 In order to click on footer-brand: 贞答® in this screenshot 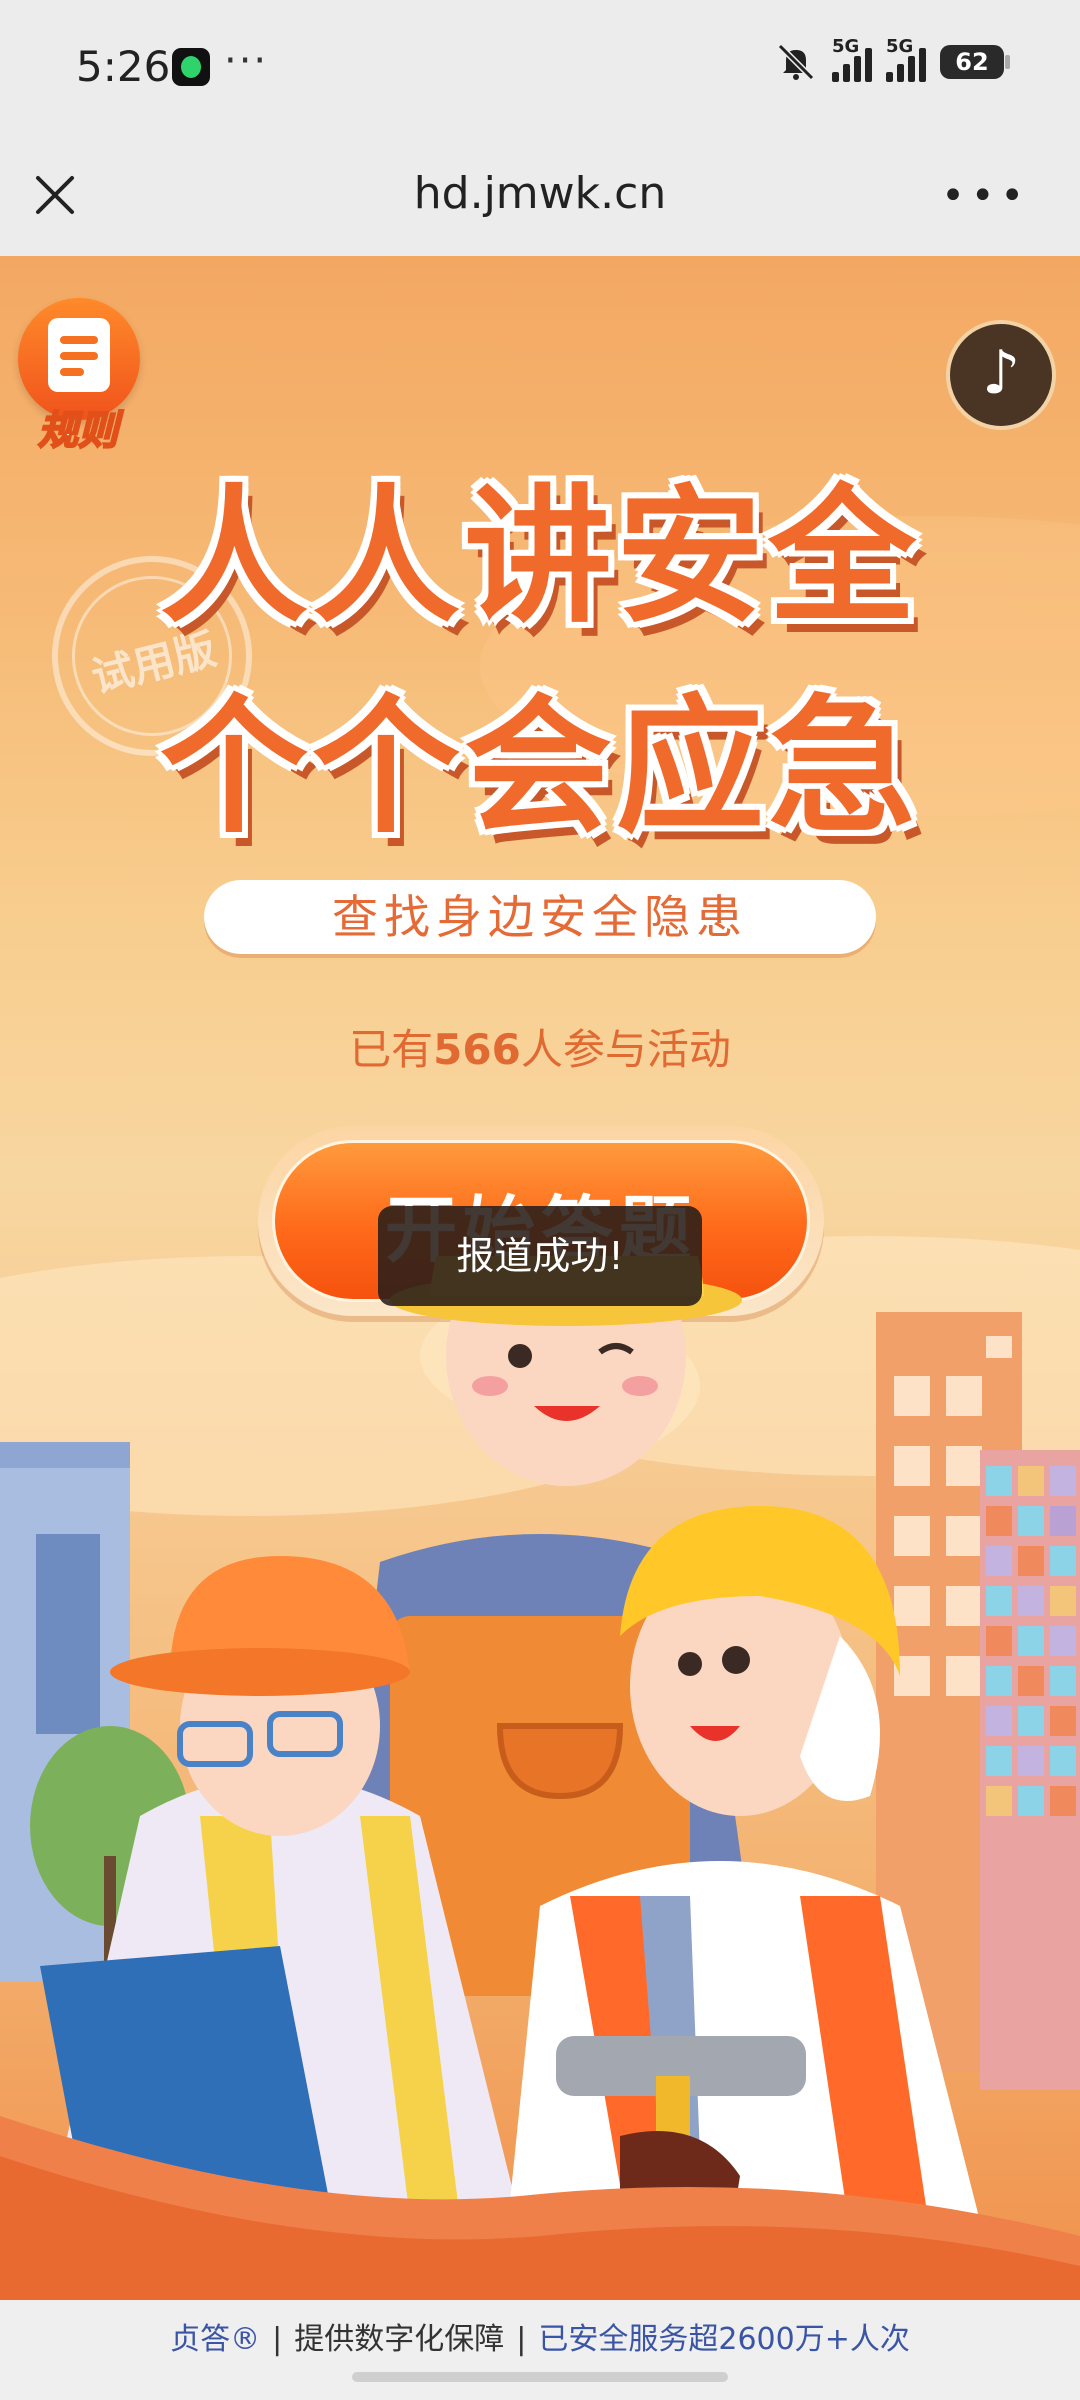, I will do `click(215, 2339)`.